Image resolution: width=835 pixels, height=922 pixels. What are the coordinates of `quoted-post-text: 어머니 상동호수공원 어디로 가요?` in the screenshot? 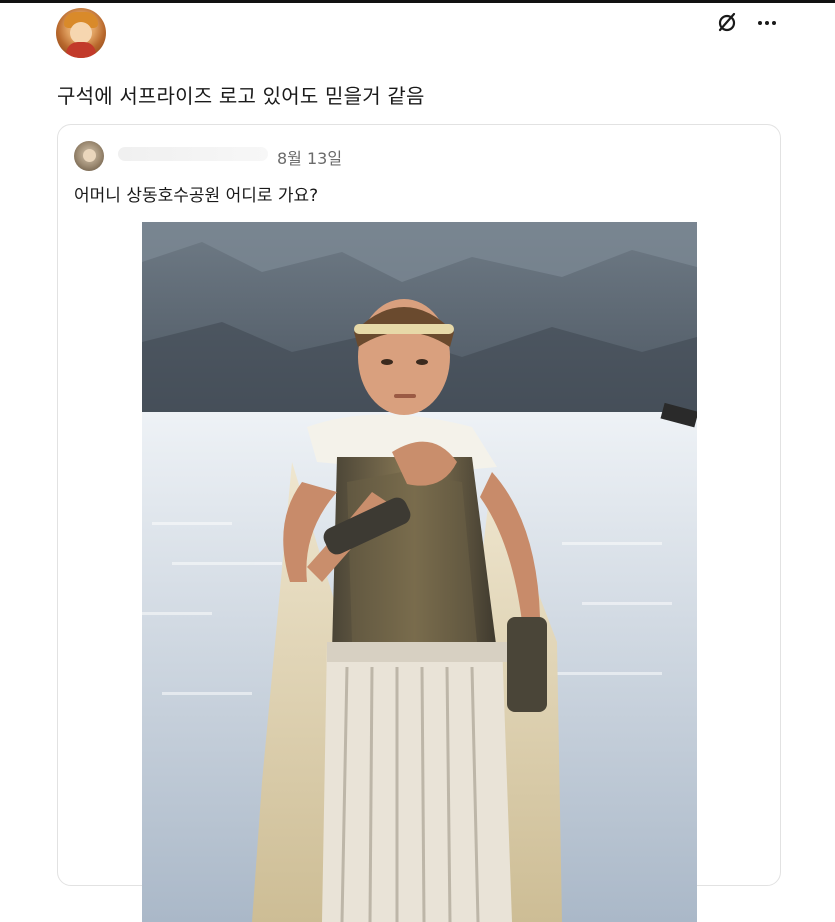 It's located at (196, 196).